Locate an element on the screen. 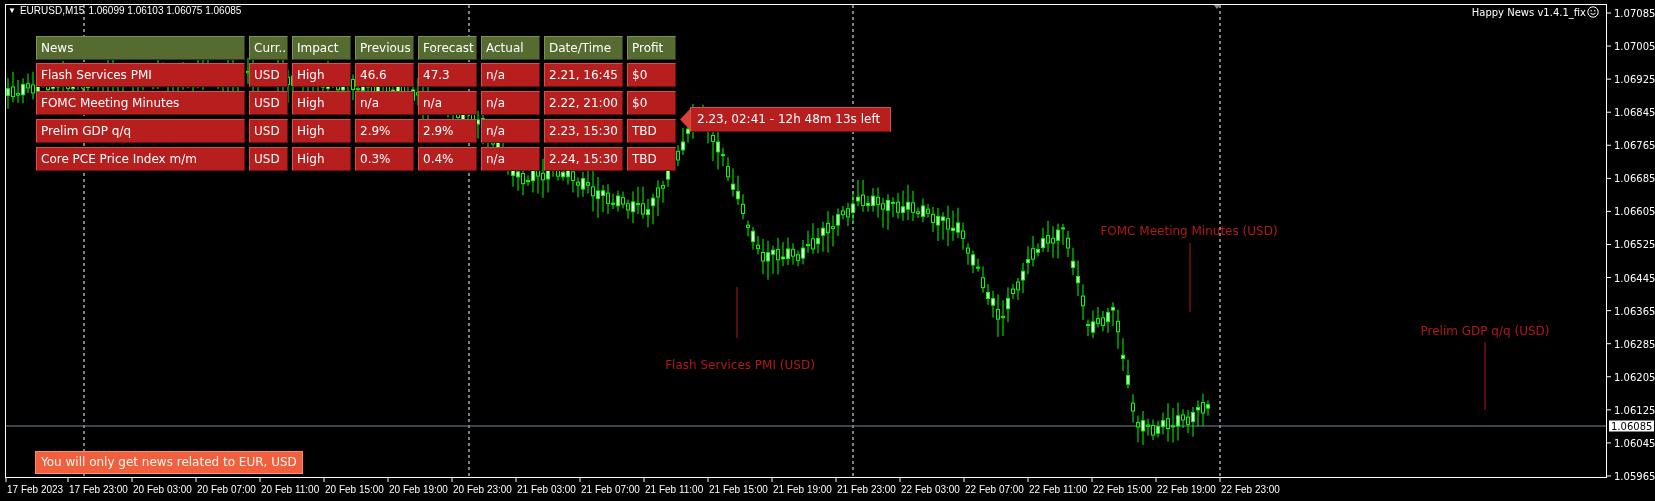 Image resolution: width=1655 pixels, height=501 pixels. symbol-label: EURUSD,M15 is located at coordinates (52, 10).